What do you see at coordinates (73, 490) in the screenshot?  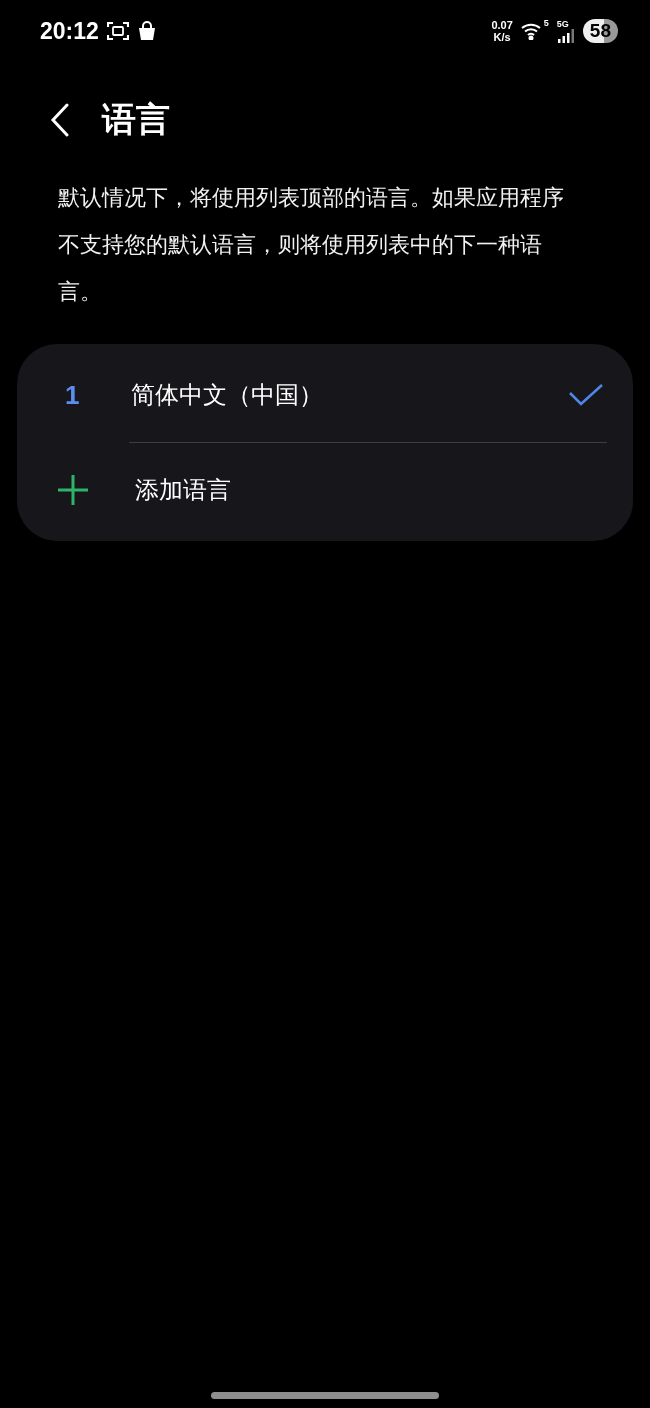 I see `plus-icon` at bounding box center [73, 490].